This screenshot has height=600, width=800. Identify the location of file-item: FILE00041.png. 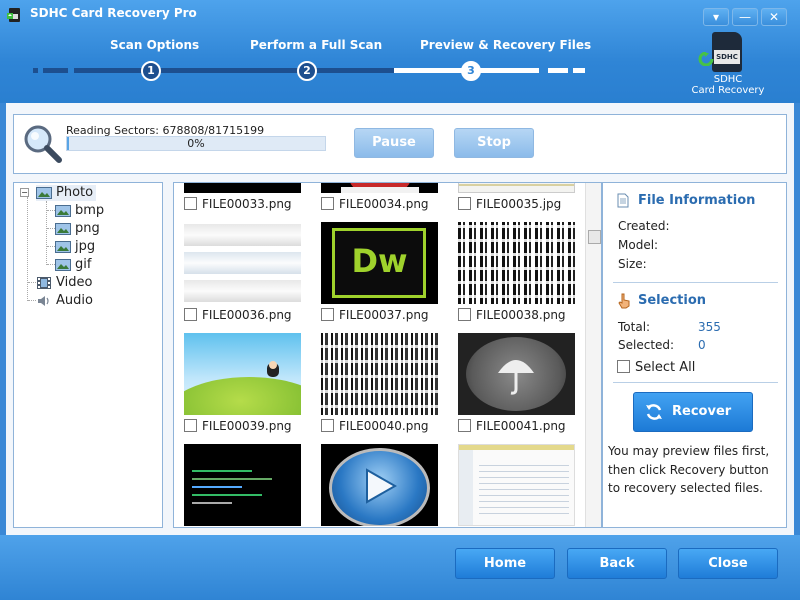
(512, 426).